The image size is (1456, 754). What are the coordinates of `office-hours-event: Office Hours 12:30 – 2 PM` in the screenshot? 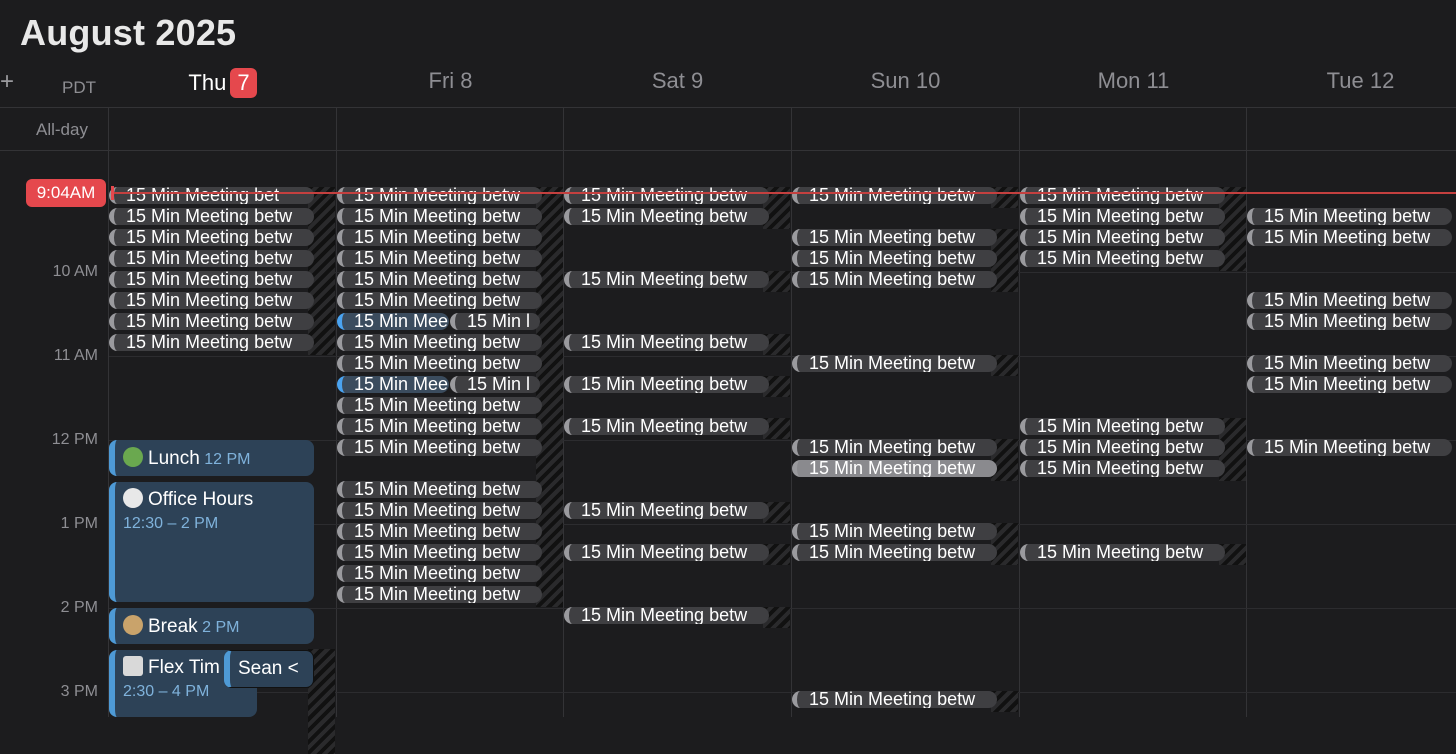 It's located at (211, 542).